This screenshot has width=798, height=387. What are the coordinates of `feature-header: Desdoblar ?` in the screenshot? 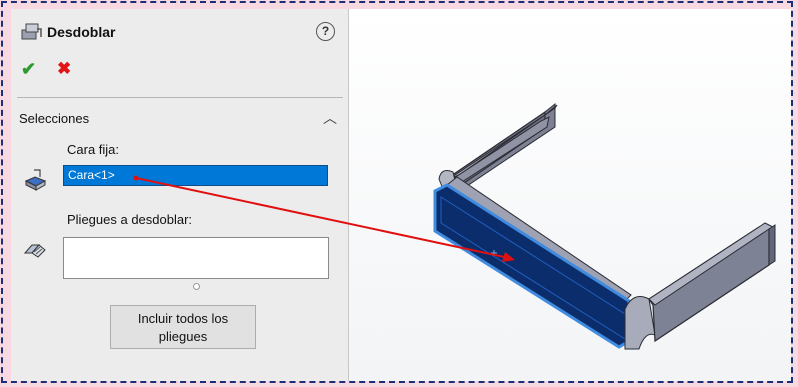 It's located at (179, 33).